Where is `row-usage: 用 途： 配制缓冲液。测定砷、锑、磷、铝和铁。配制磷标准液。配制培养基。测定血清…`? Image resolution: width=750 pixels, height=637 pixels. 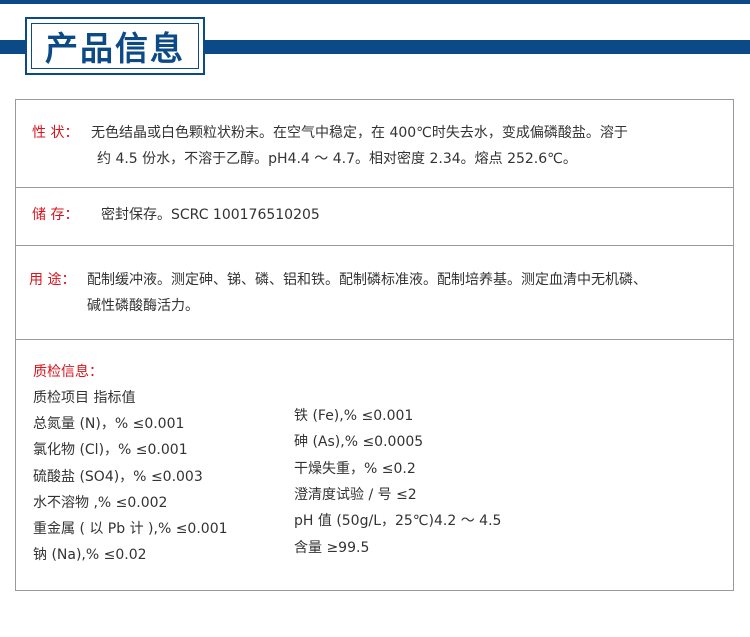
row-usage: 用 途： 配制缓冲液。测定砷、锑、磷、铝和铁。配制磷标准液。配制培养基。测定血清… is located at coordinates (374, 293).